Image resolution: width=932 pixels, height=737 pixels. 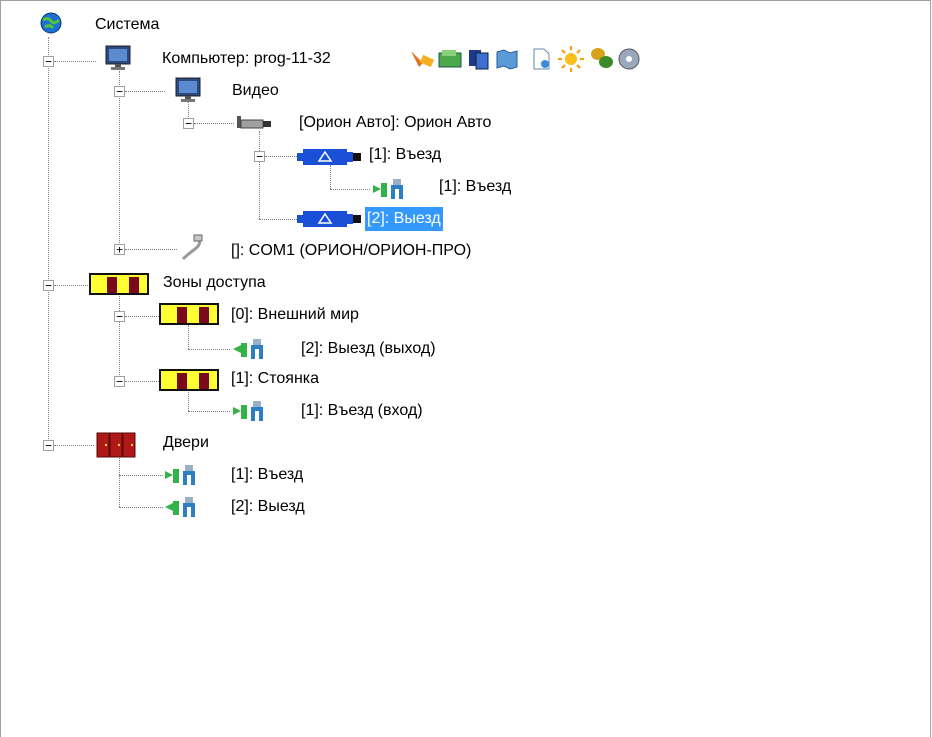 What do you see at coordinates (254, 122) in the screenshot?
I see `camera-icon` at bounding box center [254, 122].